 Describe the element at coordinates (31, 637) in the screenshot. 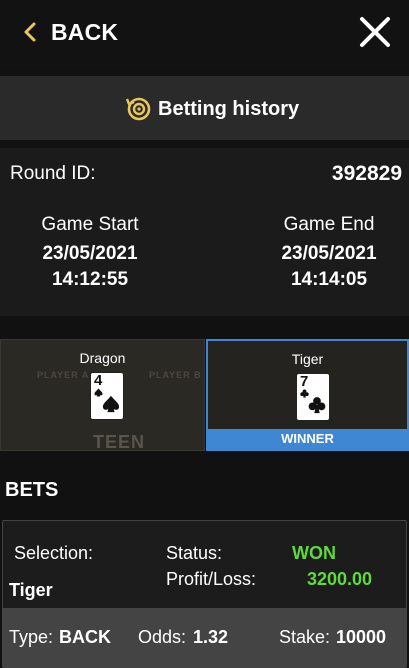

I see `type-label: Type:` at that location.